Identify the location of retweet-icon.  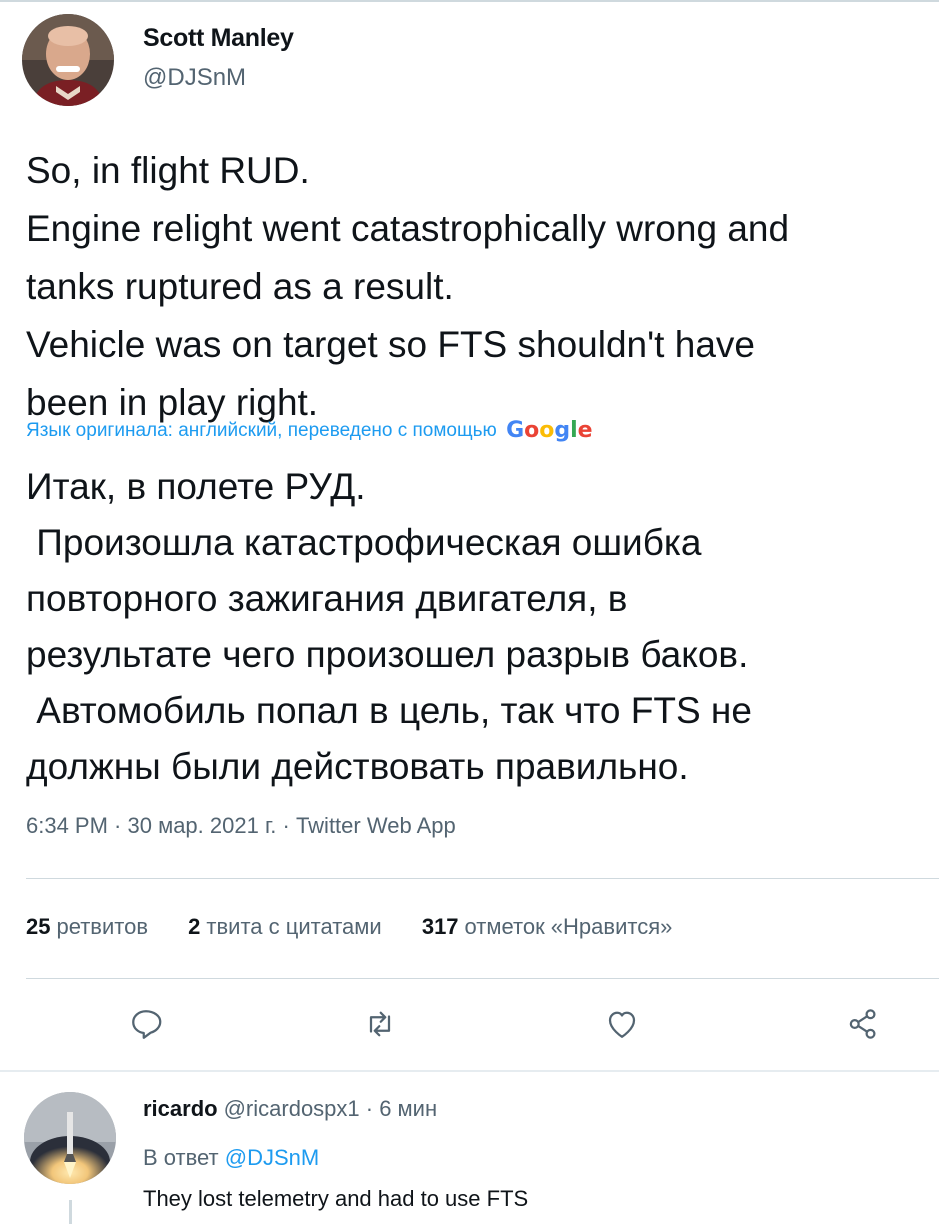
(380, 1024).